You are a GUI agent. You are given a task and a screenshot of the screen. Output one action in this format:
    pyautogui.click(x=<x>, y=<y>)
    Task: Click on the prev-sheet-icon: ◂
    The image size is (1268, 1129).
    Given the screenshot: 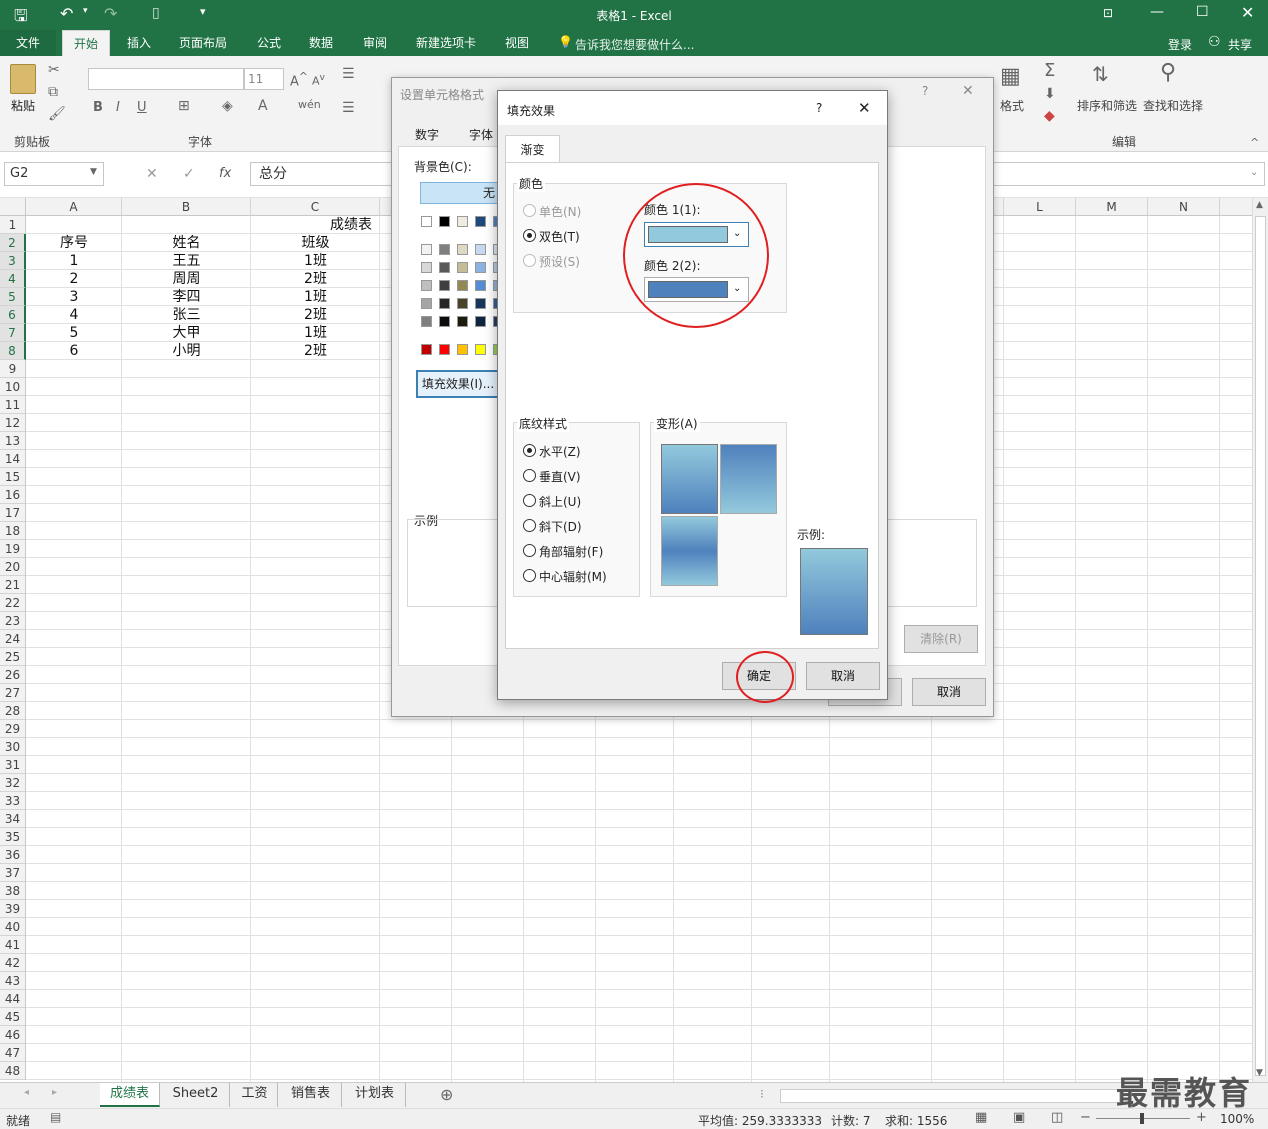 What is the action you would take?
    pyautogui.click(x=26, y=1092)
    